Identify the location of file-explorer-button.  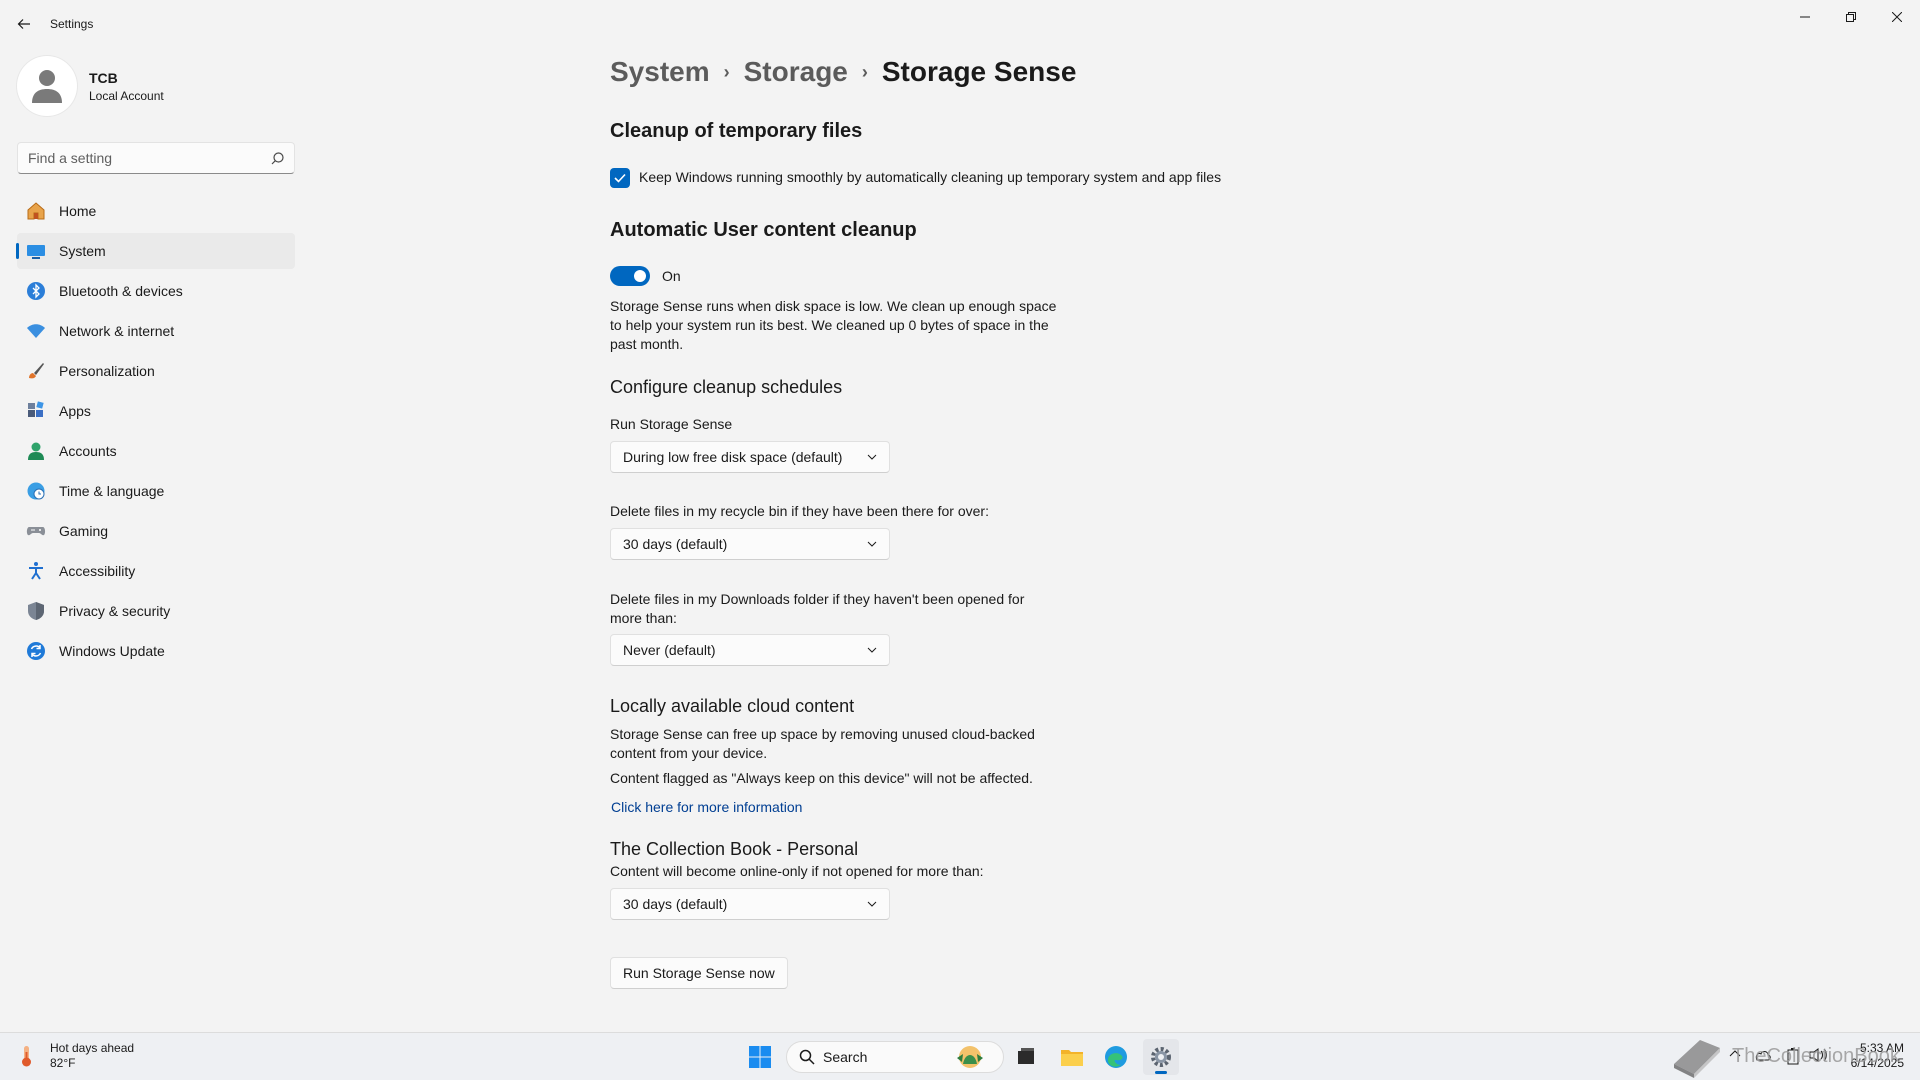
(1072, 1057).